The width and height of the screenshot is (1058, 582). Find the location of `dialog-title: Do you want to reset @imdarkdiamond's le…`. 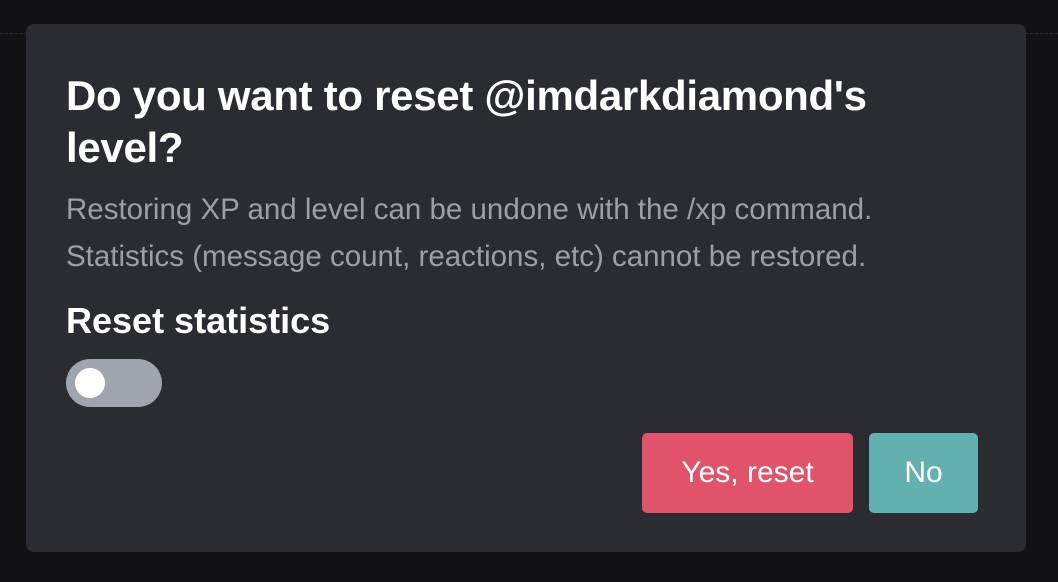

dialog-title: Do you want to reset @imdarkdiamond's le… is located at coordinates (466, 121).